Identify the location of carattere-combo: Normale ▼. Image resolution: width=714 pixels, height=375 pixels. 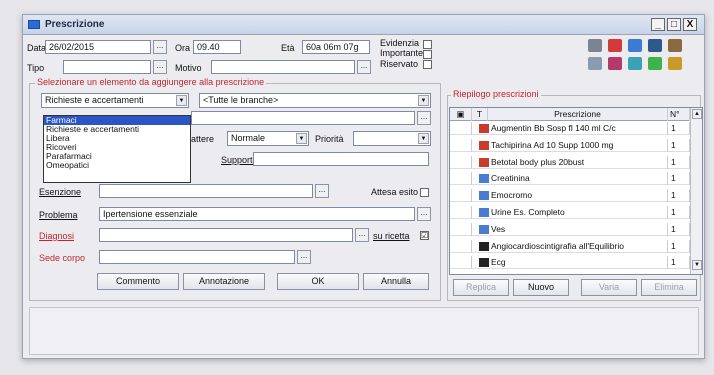
(268, 138).